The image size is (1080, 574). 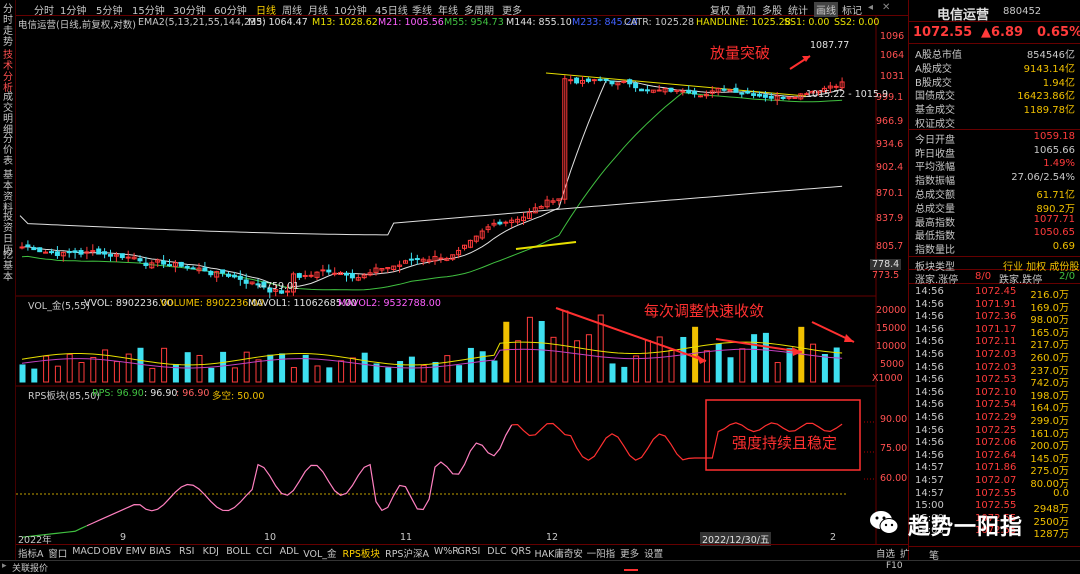 I want to click on sidebar-tab-fenjia: 分价表, so click(x=8, y=150).